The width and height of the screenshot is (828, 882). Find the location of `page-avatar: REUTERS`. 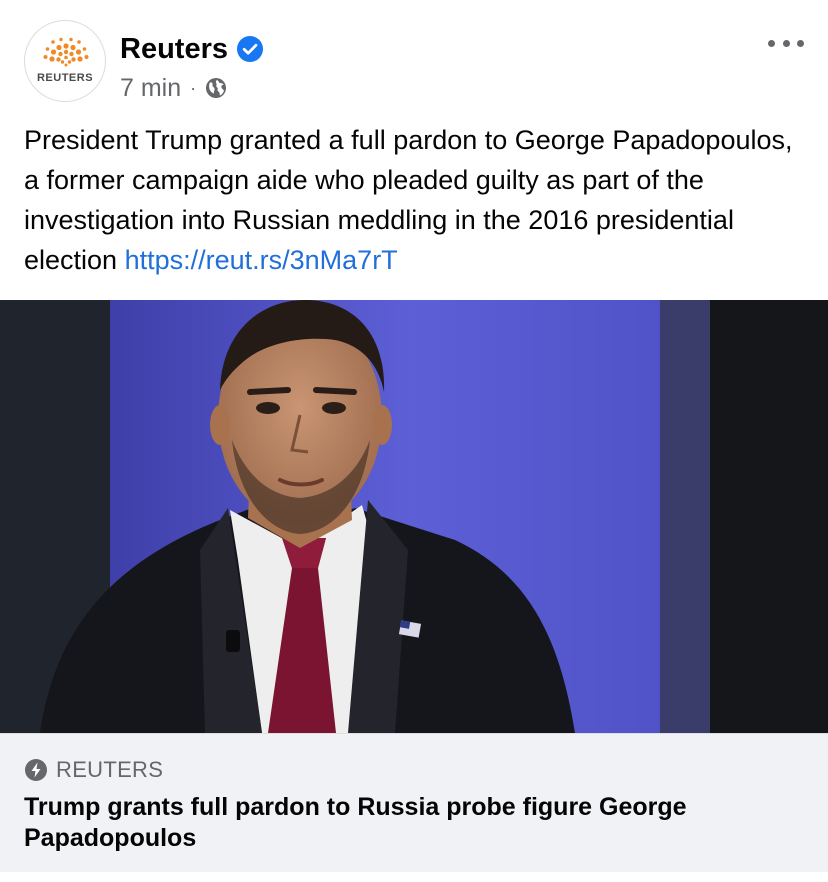

page-avatar: REUTERS is located at coordinates (65, 61).